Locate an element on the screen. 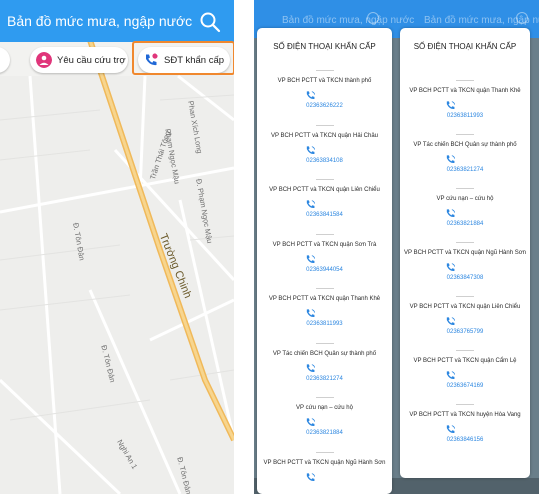  contact-phone-link: 02363847308 is located at coordinates (465, 278).